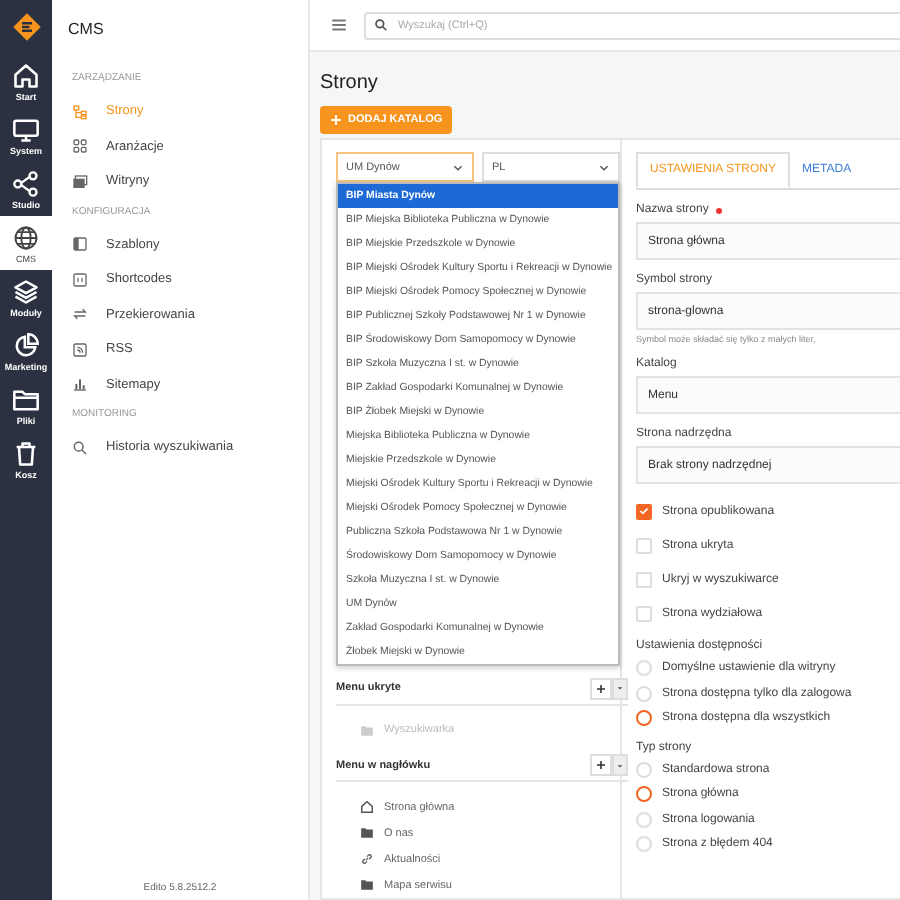 The width and height of the screenshot is (900, 900). Describe the element at coordinates (80, 146) in the screenshot. I see `grid-icon` at that location.